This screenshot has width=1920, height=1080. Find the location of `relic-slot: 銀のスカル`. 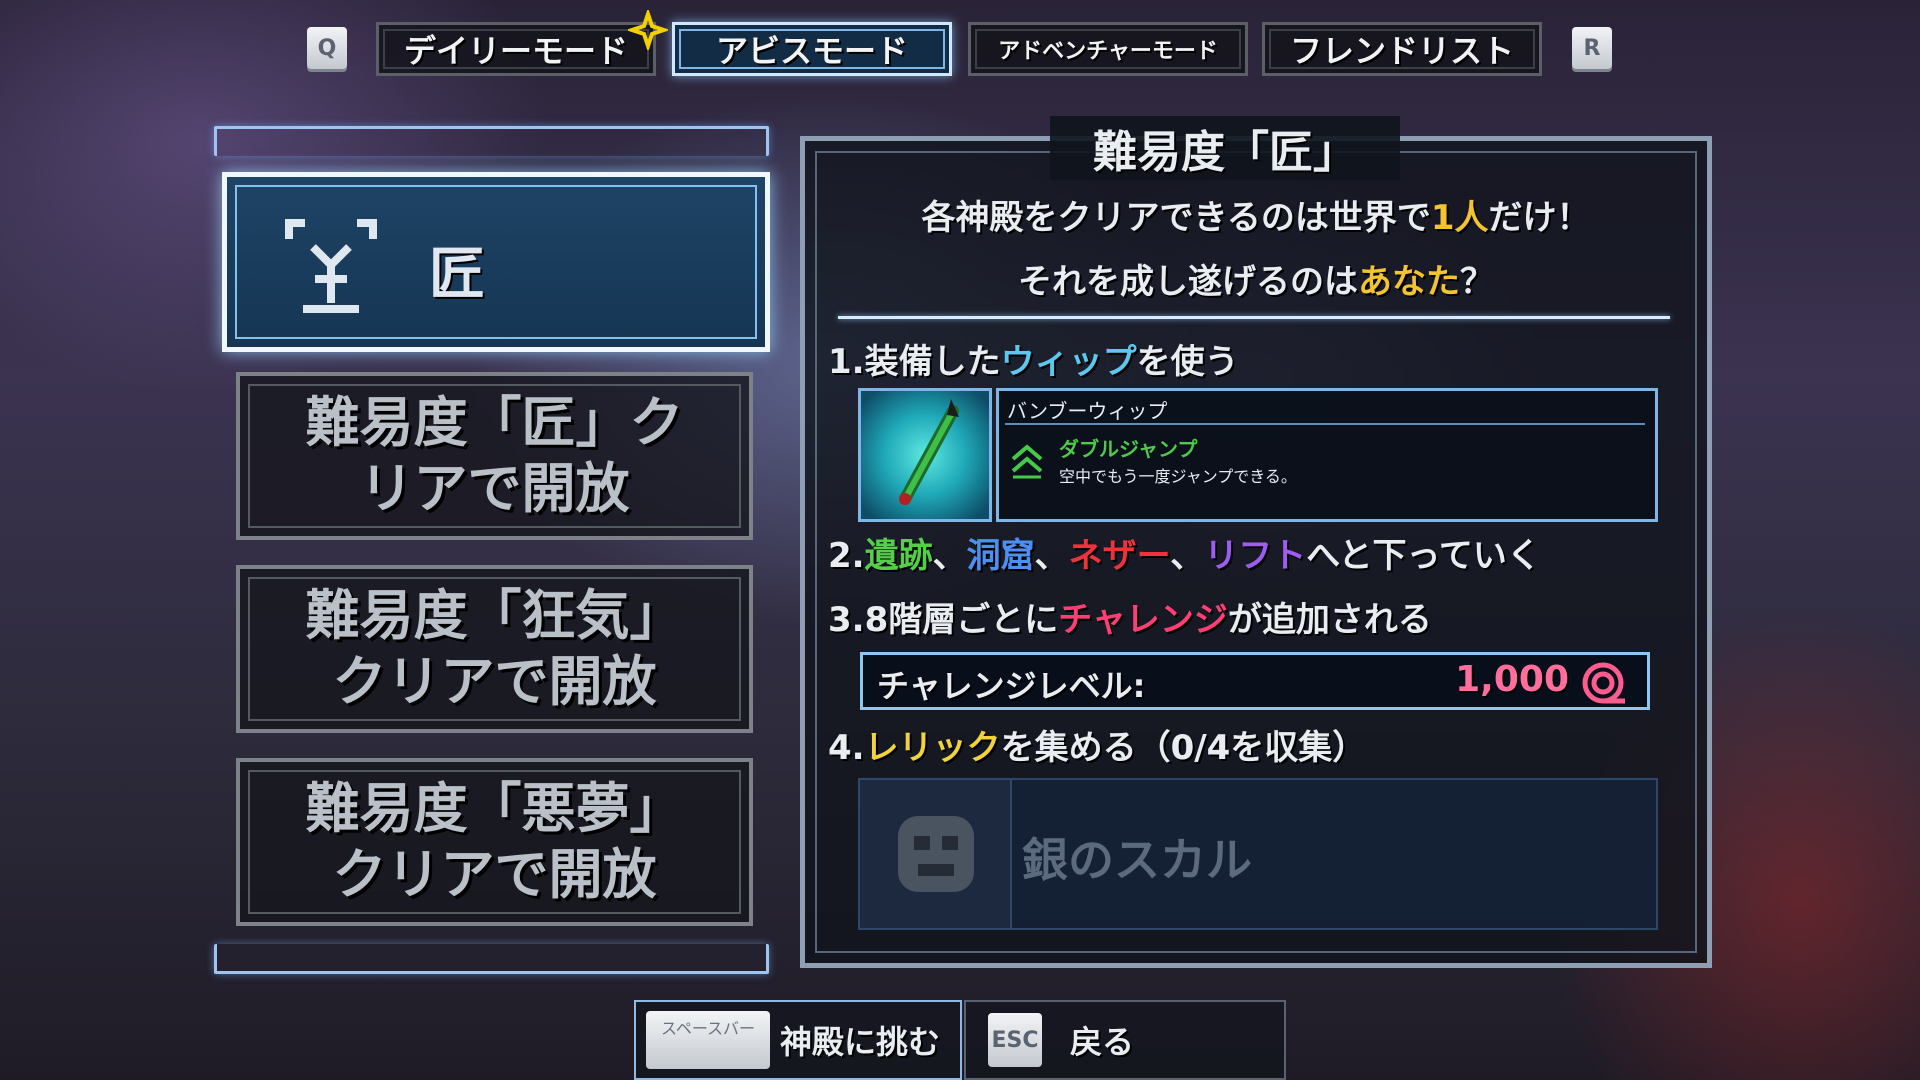

relic-slot: 銀のスカル is located at coordinates (1258, 854).